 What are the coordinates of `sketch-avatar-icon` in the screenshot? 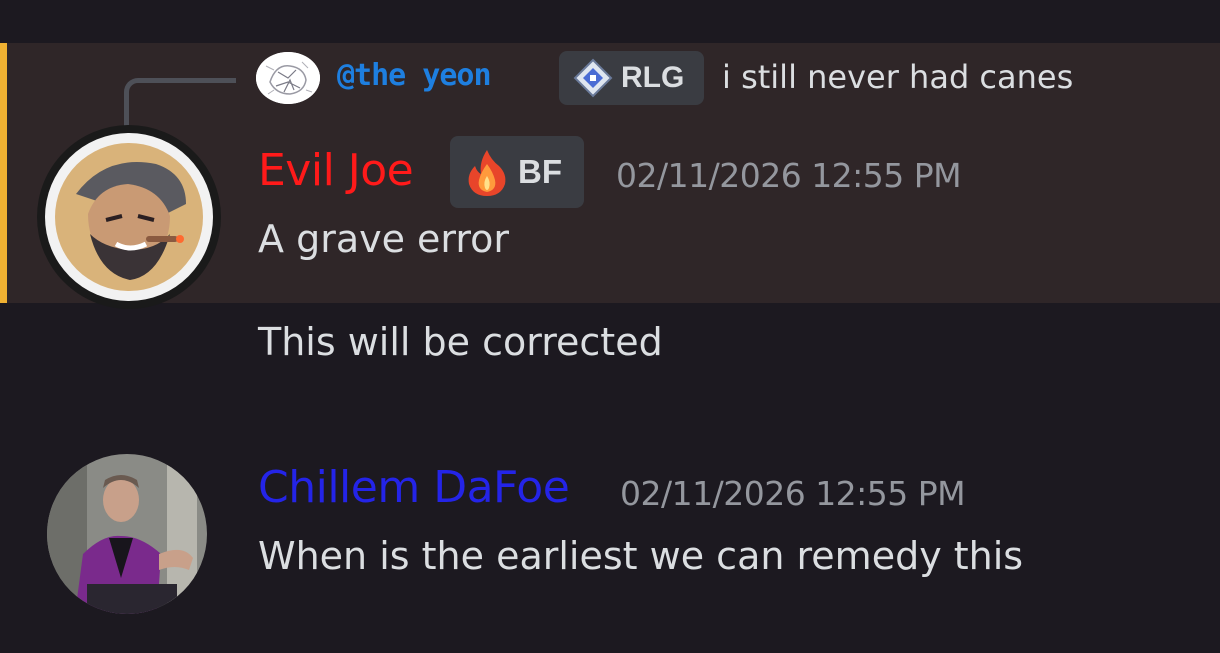 It's located at (288, 78).